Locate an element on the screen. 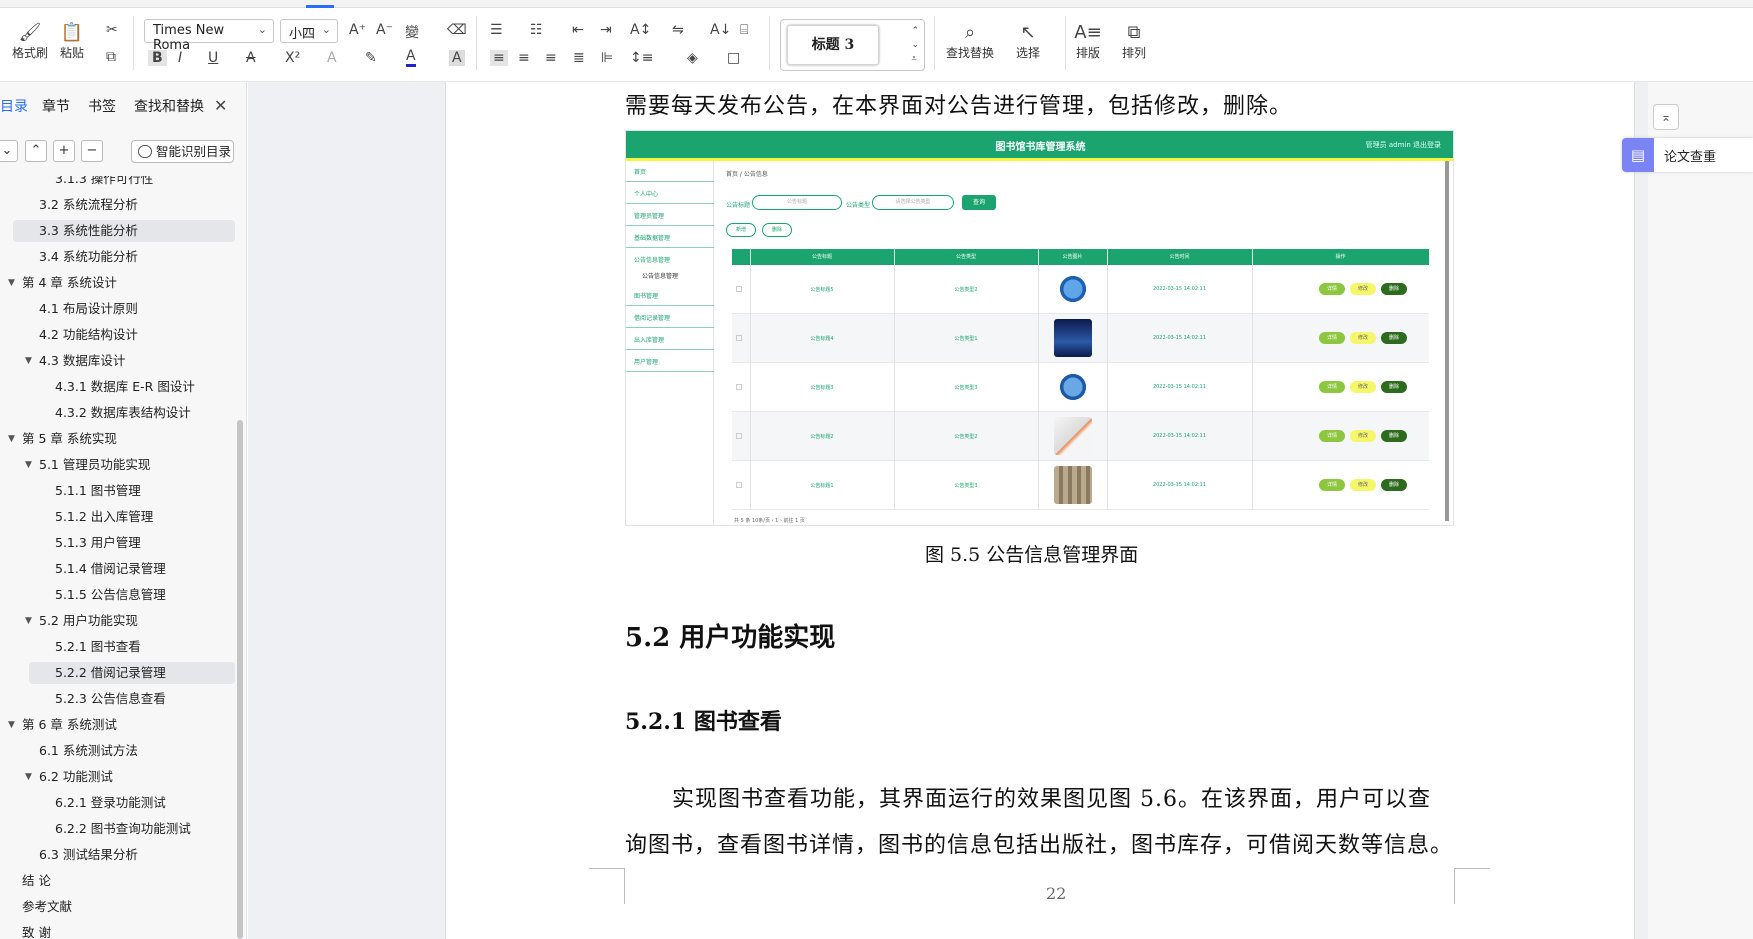 Image resolution: width=1753 pixels, height=939 pixels. underline-icon: U is located at coordinates (213, 58).